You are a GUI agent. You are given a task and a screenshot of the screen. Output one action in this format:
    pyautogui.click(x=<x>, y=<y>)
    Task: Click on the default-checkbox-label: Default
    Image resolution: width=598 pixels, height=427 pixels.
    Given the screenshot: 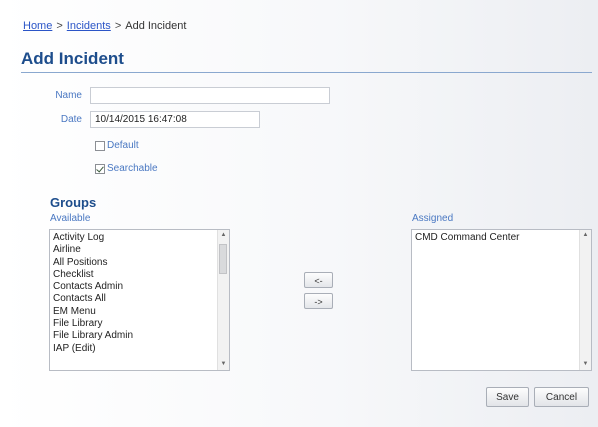 What is the action you would take?
    pyautogui.click(x=123, y=145)
    